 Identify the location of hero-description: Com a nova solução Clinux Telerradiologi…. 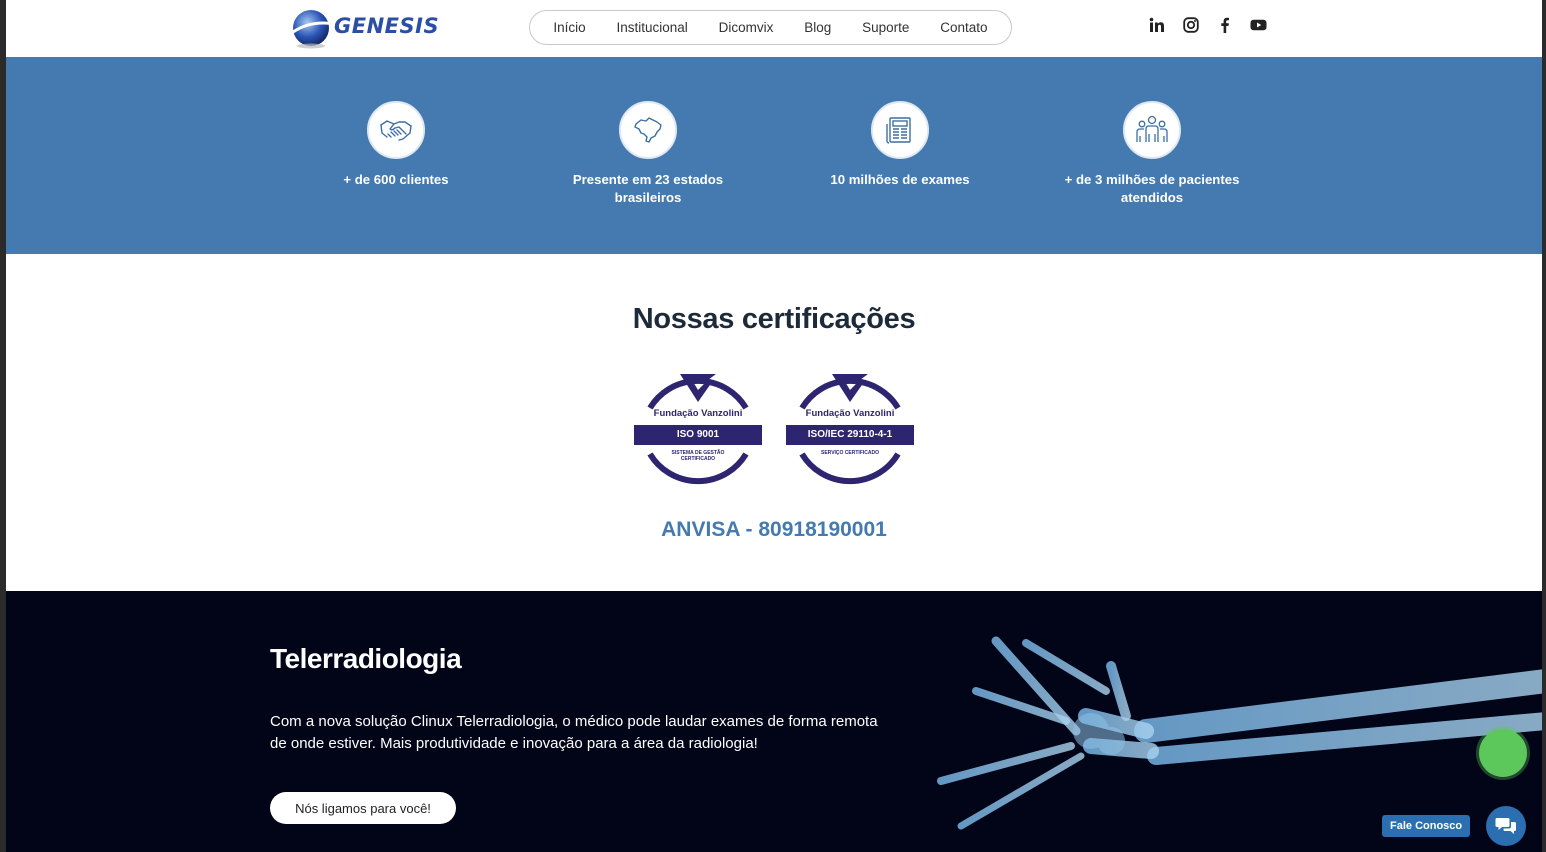
(574, 732).